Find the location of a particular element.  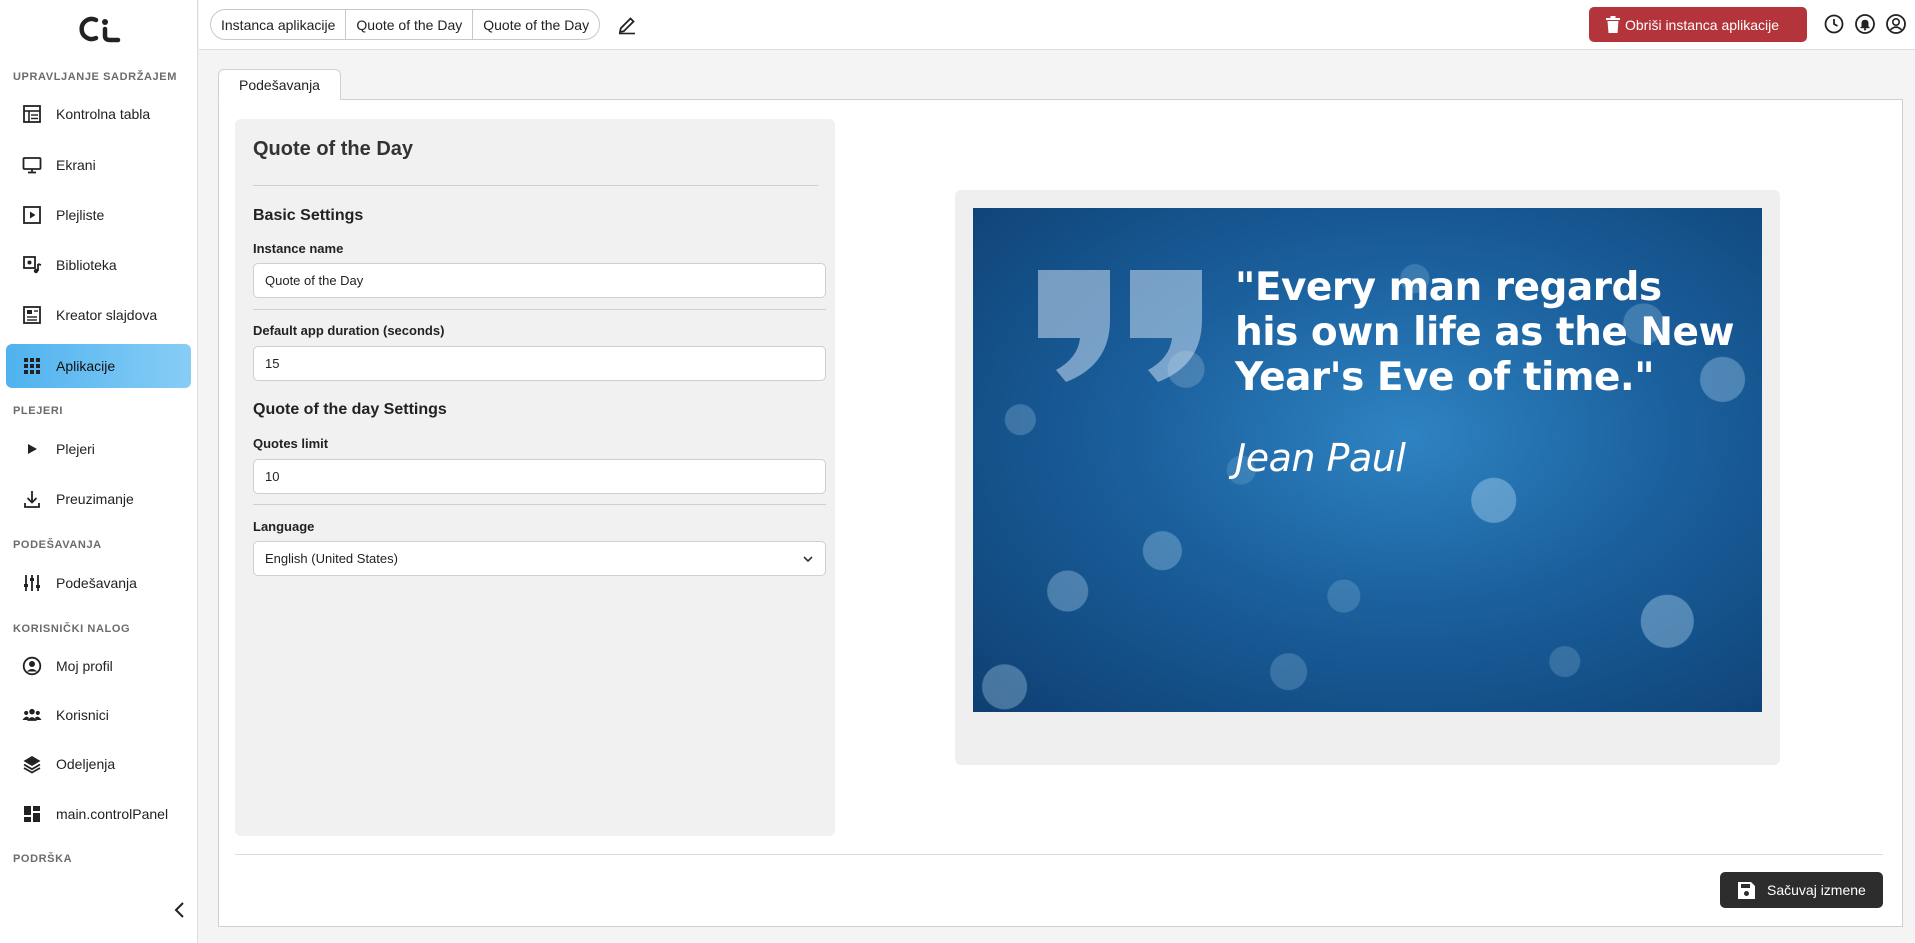

sidebar-item-library: Biblioteka is located at coordinates (98, 265).